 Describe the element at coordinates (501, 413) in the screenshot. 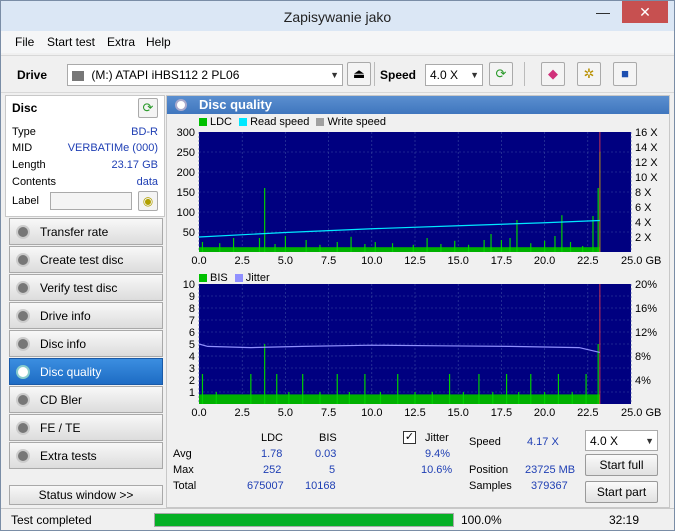

I see `x-tick-label: 17.5` at that location.